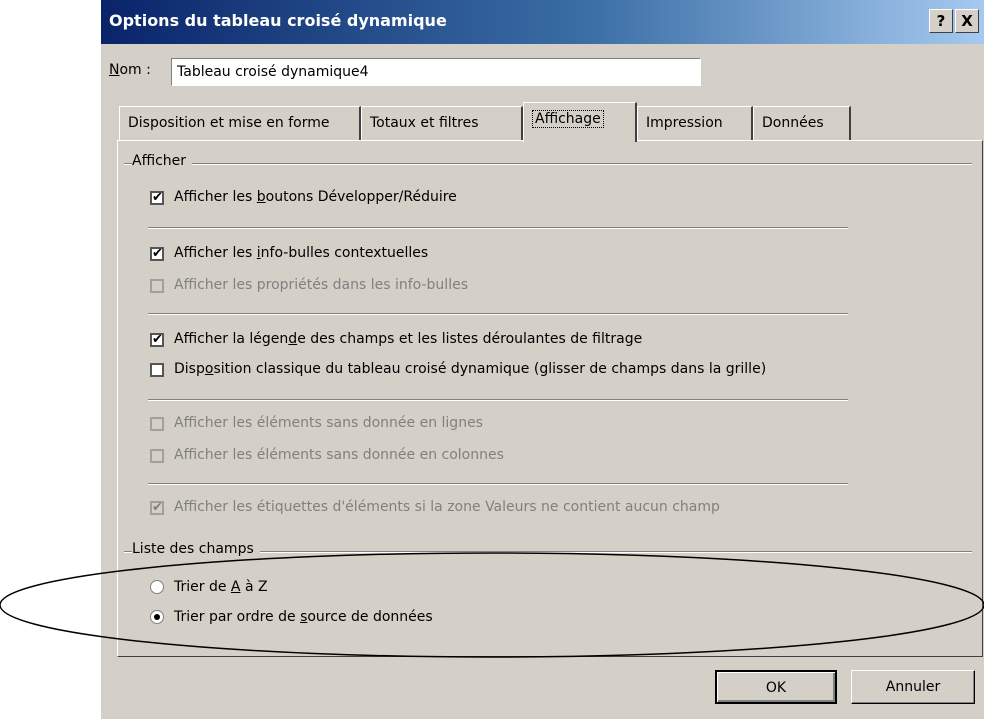  What do you see at coordinates (967, 21) in the screenshot?
I see `close-button: X` at bounding box center [967, 21].